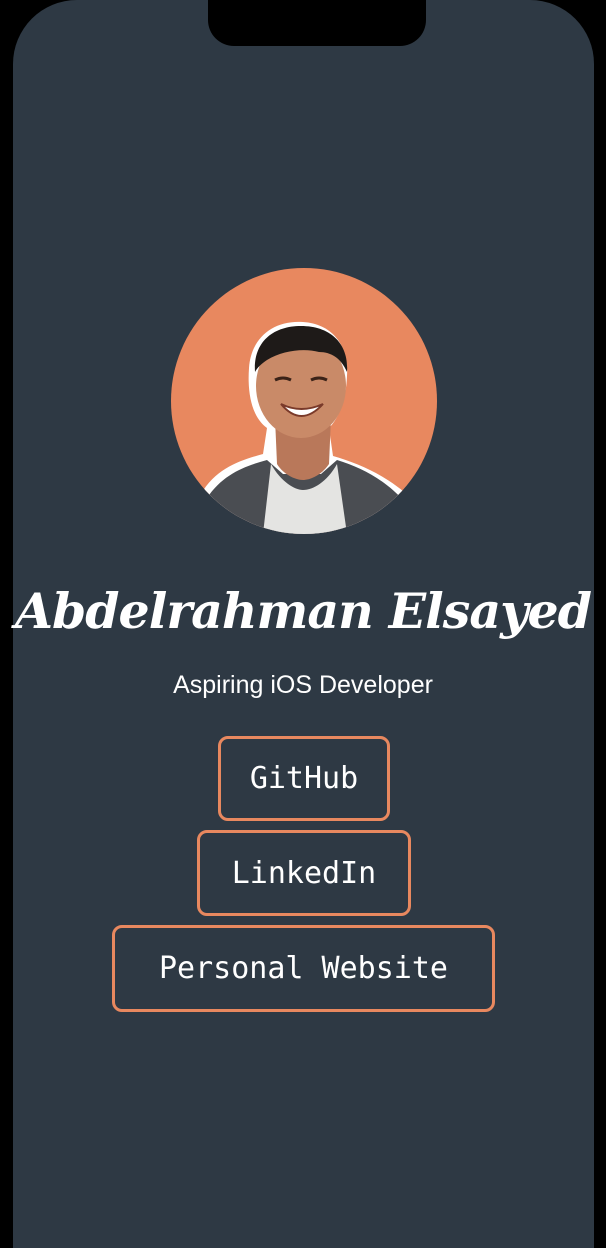  What do you see at coordinates (317, 23) in the screenshot?
I see `device-notch` at bounding box center [317, 23].